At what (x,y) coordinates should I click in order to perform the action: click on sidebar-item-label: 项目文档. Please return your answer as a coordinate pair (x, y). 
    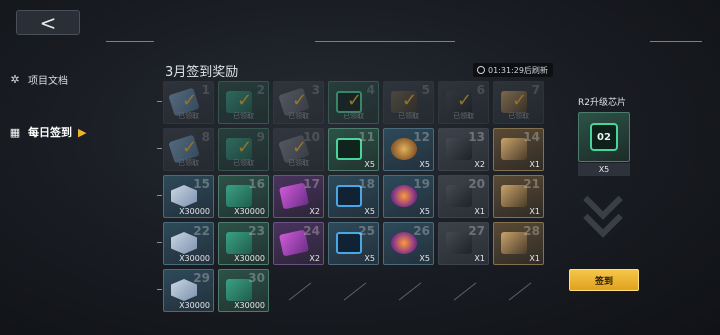
    Looking at the image, I should click on (48, 81).